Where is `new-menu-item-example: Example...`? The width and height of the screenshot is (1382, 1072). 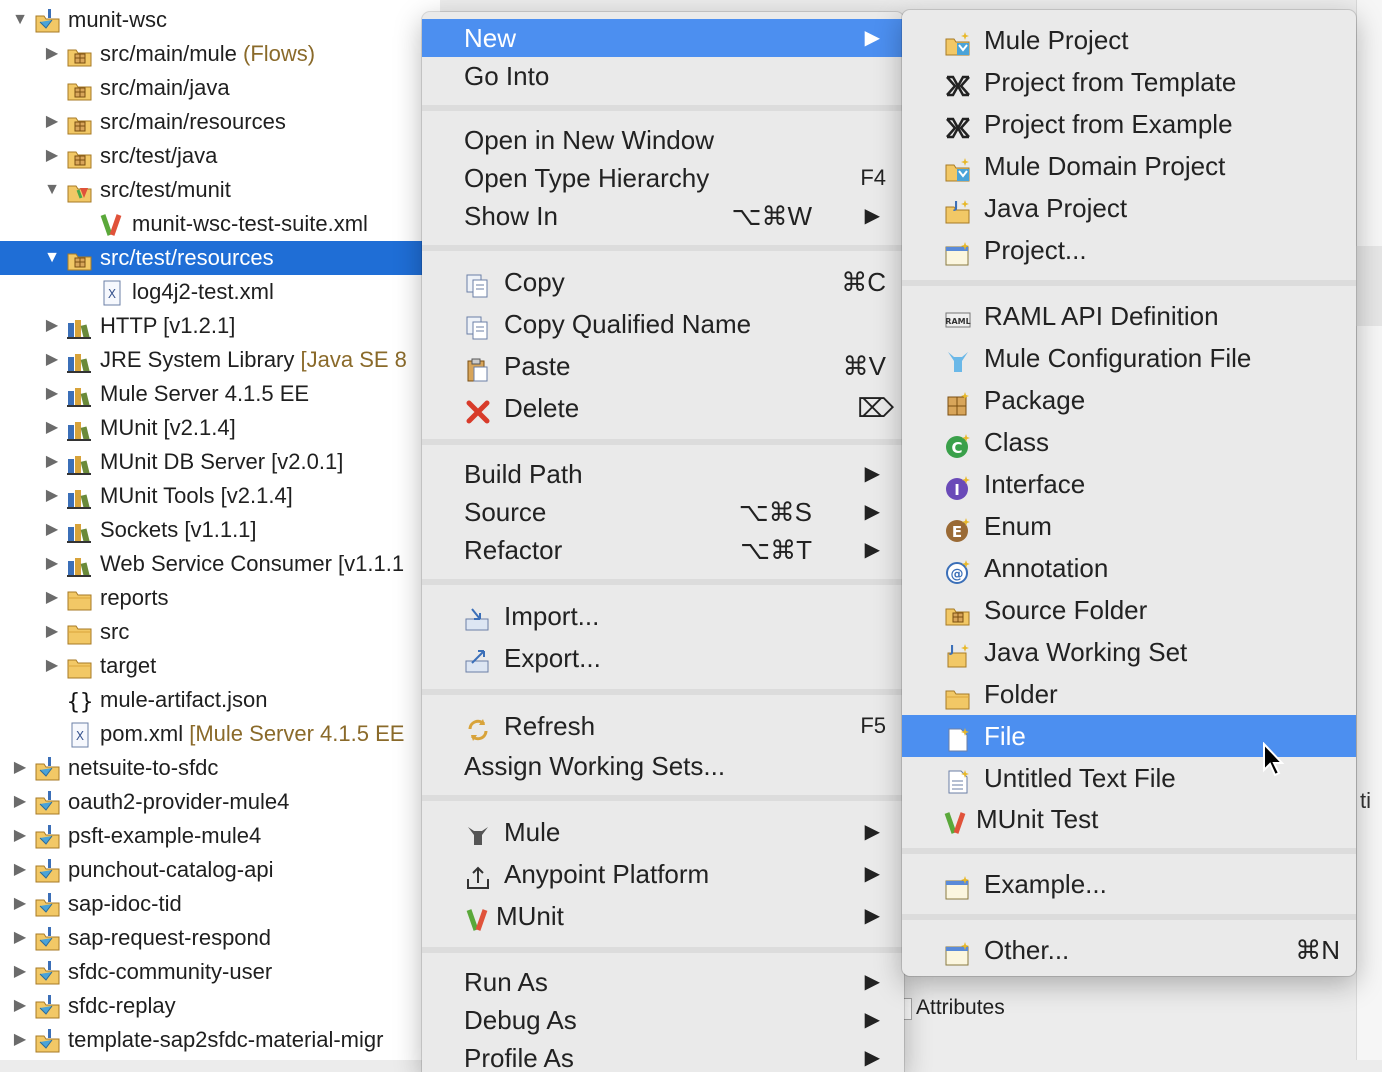 new-menu-item-example: Example... is located at coordinates (1129, 884).